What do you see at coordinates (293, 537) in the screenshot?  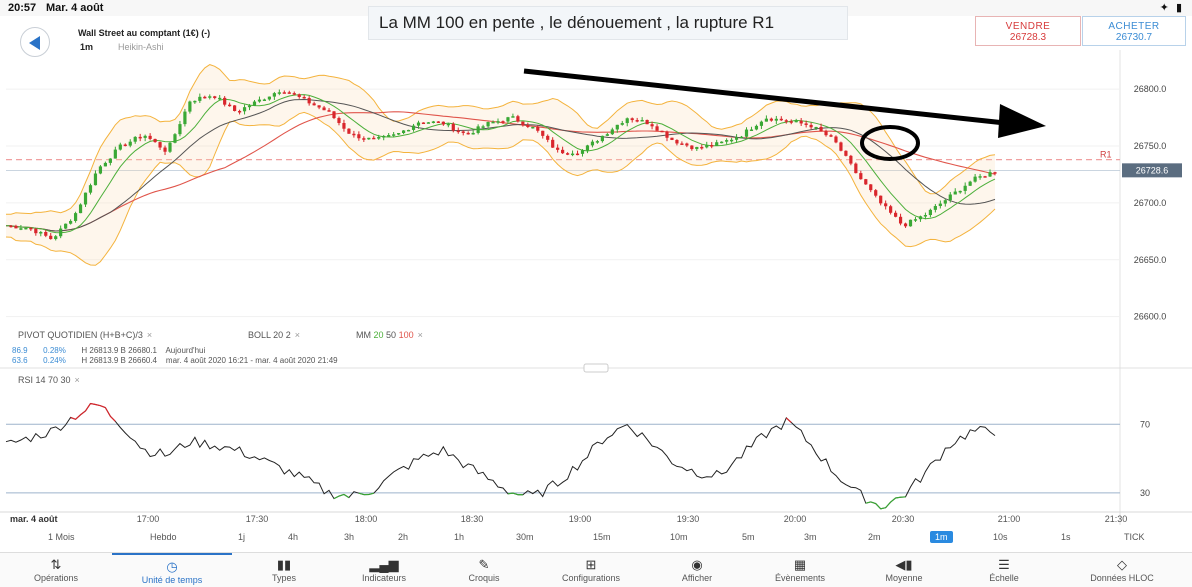 I see `timeframe-4h: 4h` at bounding box center [293, 537].